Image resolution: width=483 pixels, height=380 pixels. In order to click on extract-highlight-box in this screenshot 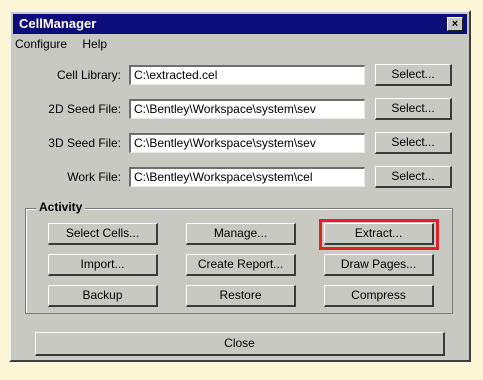, I will do `click(379, 234)`.